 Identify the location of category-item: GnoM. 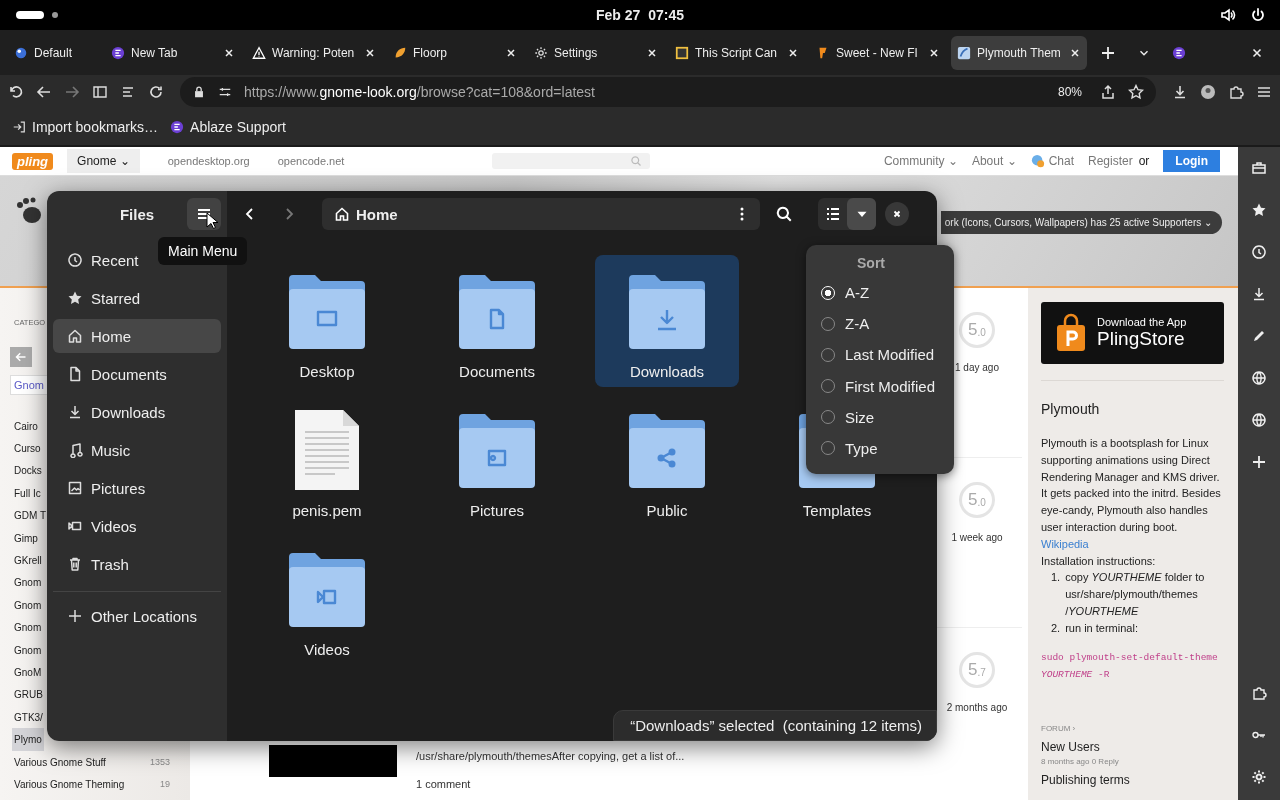
(28, 672).